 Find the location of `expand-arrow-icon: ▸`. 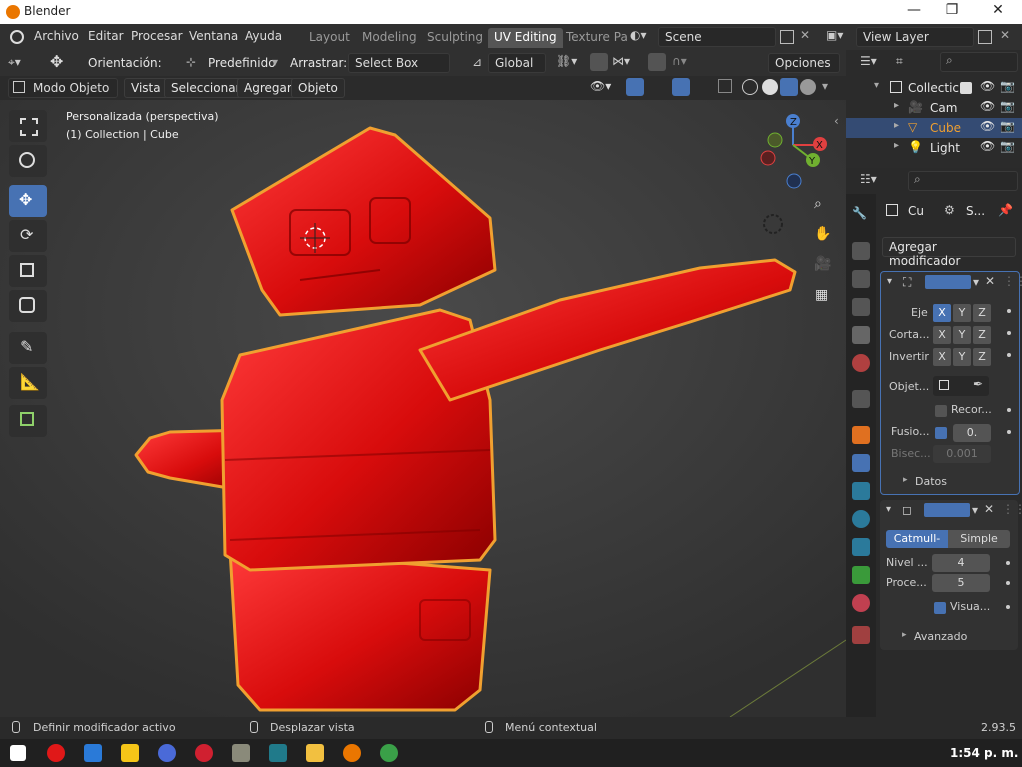

expand-arrow-icon: ▸ is located at coordinates (905, 480).